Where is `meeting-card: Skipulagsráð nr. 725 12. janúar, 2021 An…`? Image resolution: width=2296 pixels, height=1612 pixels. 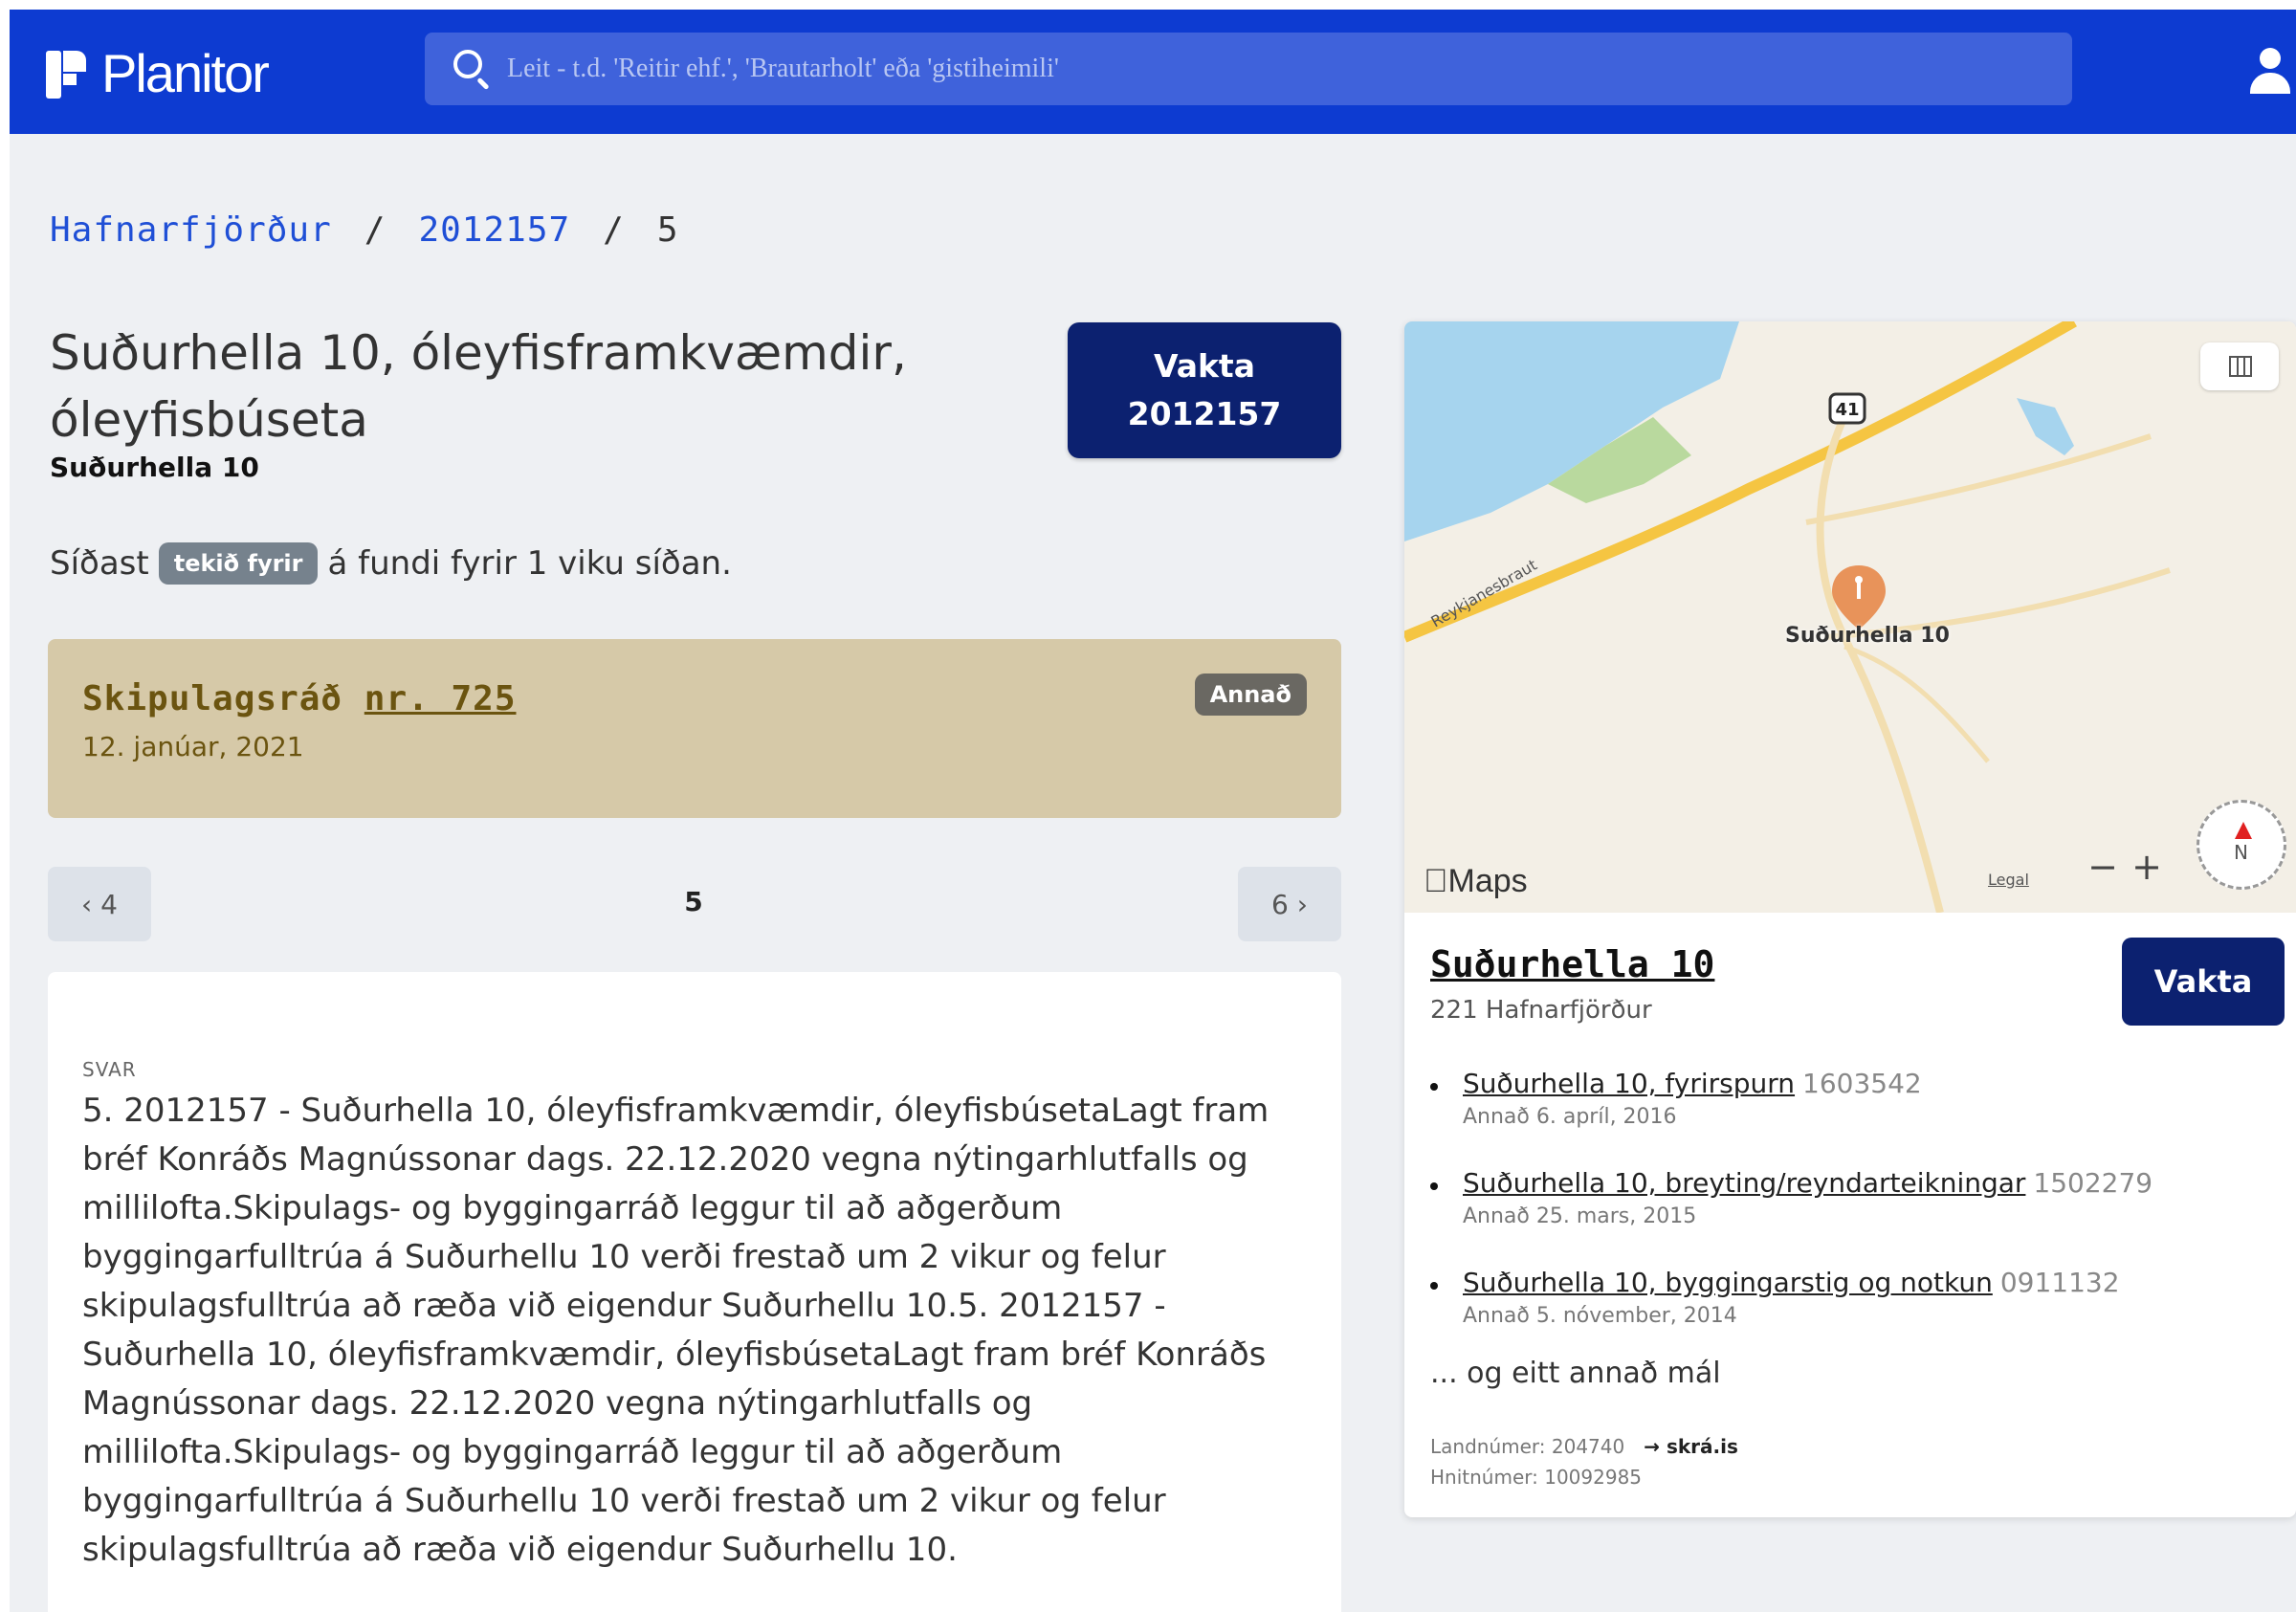 meeting-card: Skipulagsráð nr. 725 12. janúar, 2021 An… is located at coordinates (695, 728).